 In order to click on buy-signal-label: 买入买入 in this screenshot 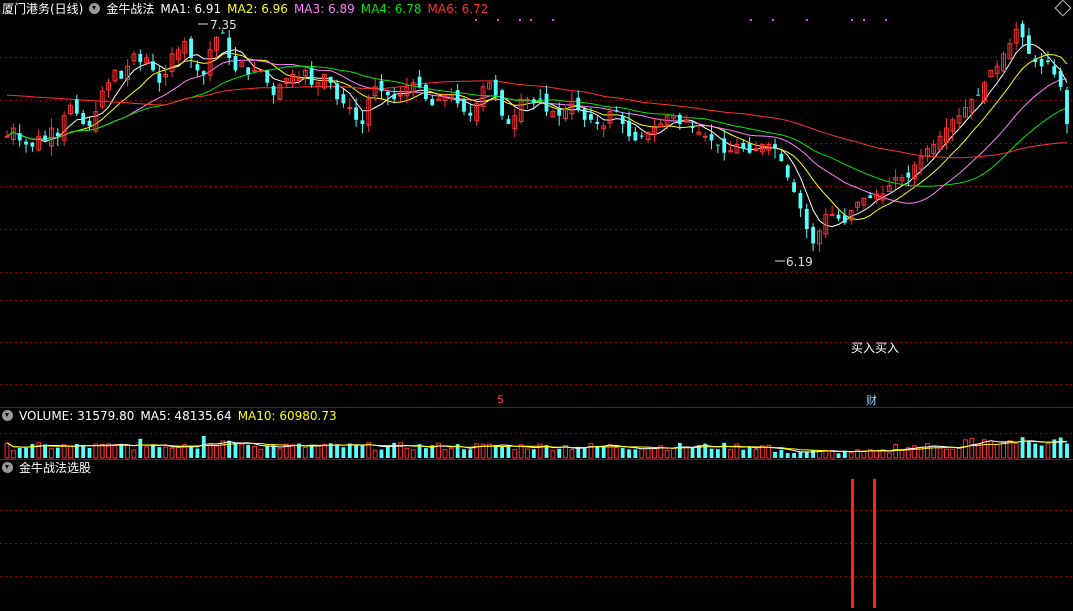, I will do `click(875, 348)`.